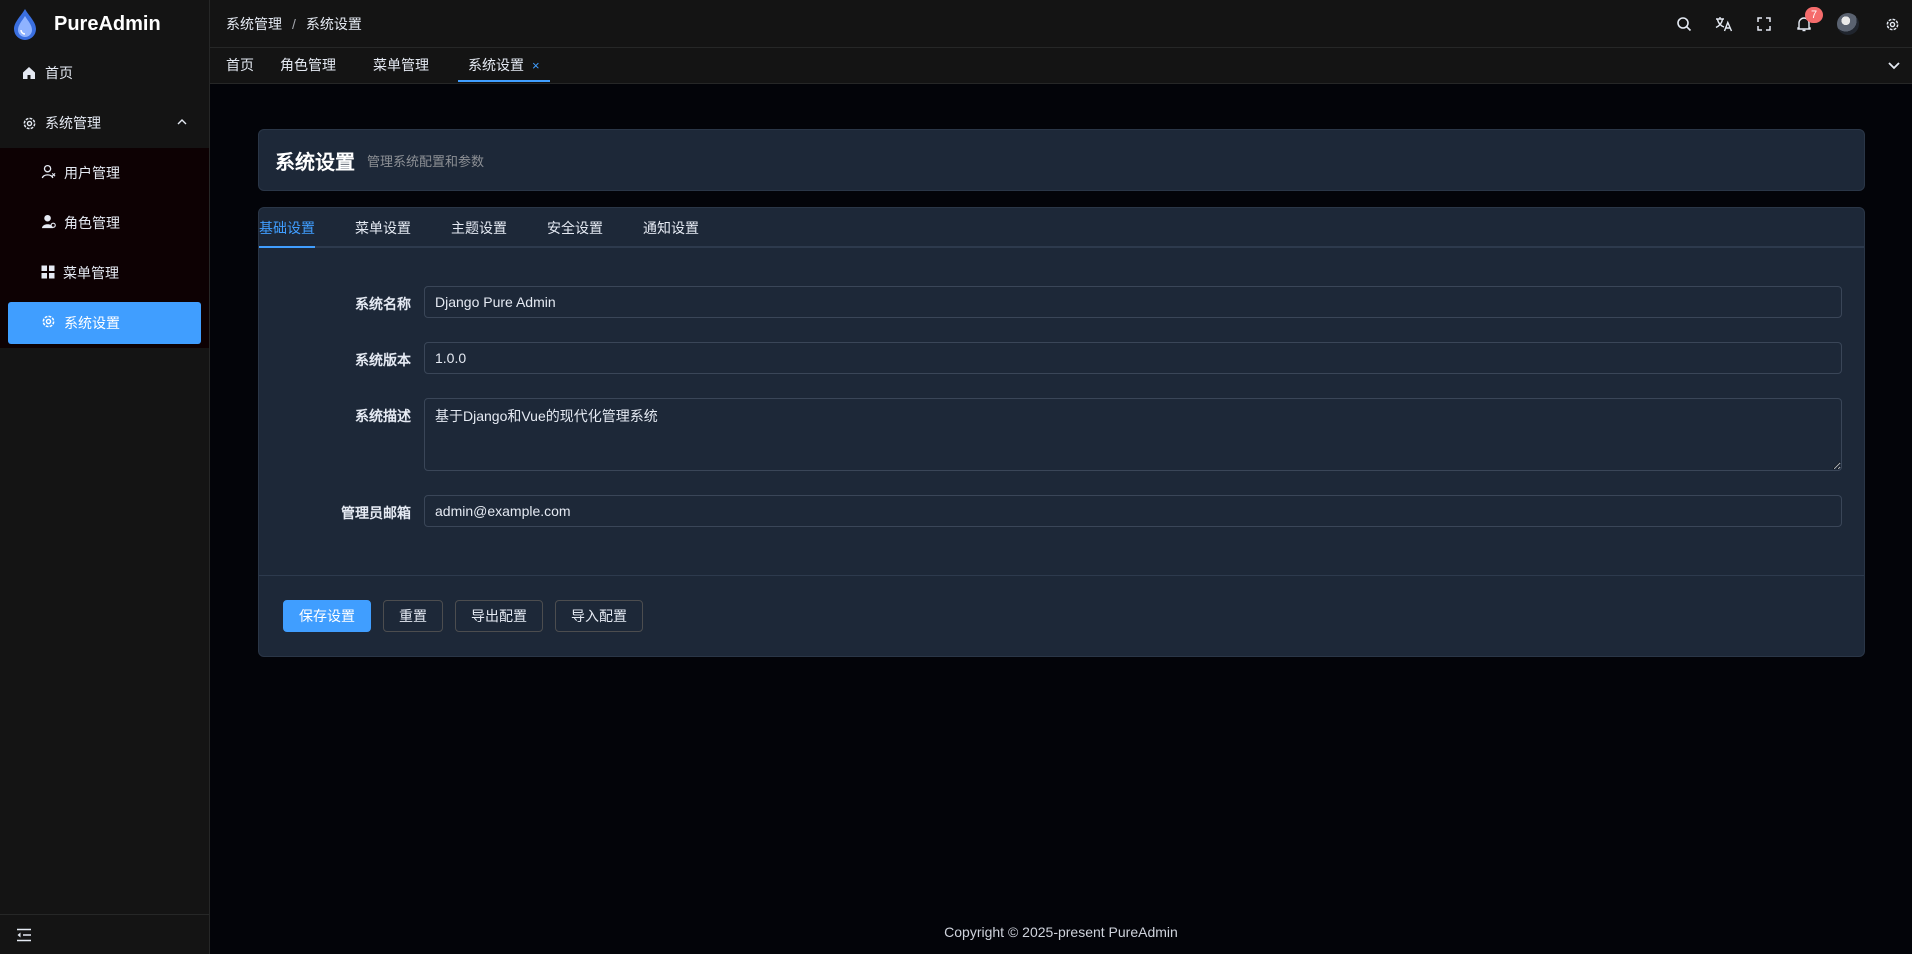  What do you see at coordinates (575, 228) in the screenshot?
I see `tab-security-settings: 安全设置` at bounding box center [575, 228].